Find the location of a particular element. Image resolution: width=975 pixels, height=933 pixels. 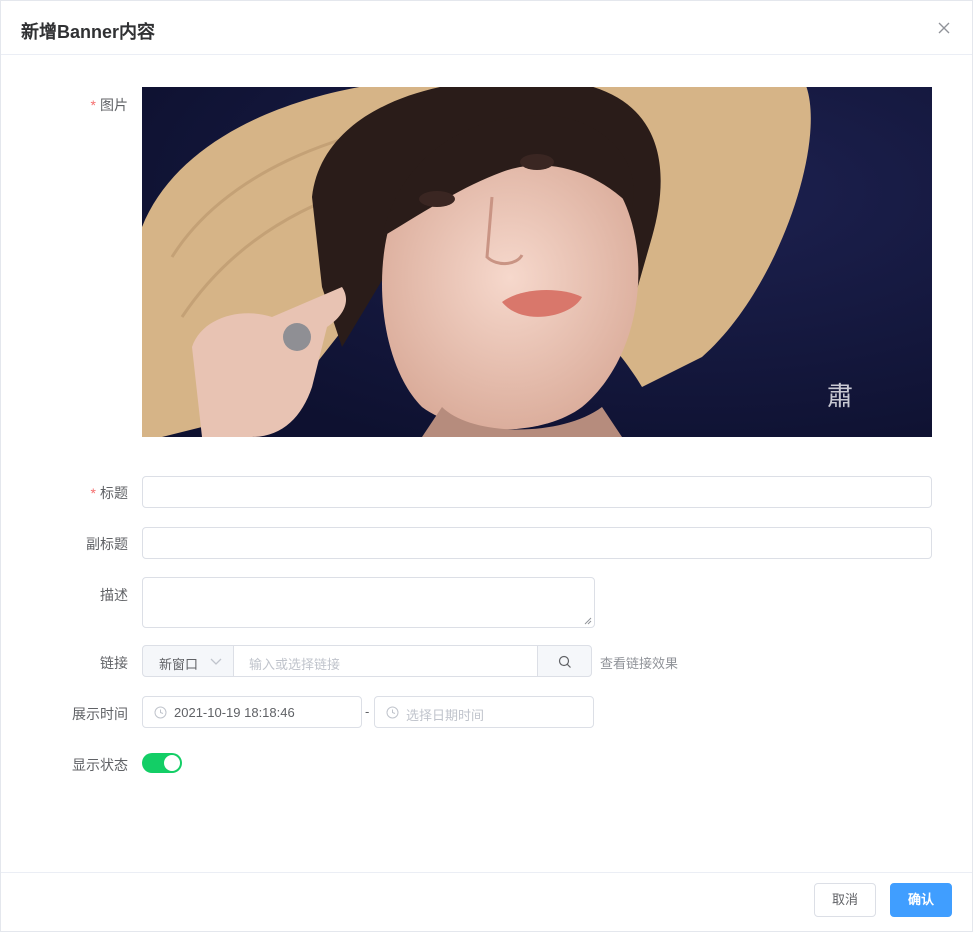

image-label: * 图片 is located at coordinates (109, 105).